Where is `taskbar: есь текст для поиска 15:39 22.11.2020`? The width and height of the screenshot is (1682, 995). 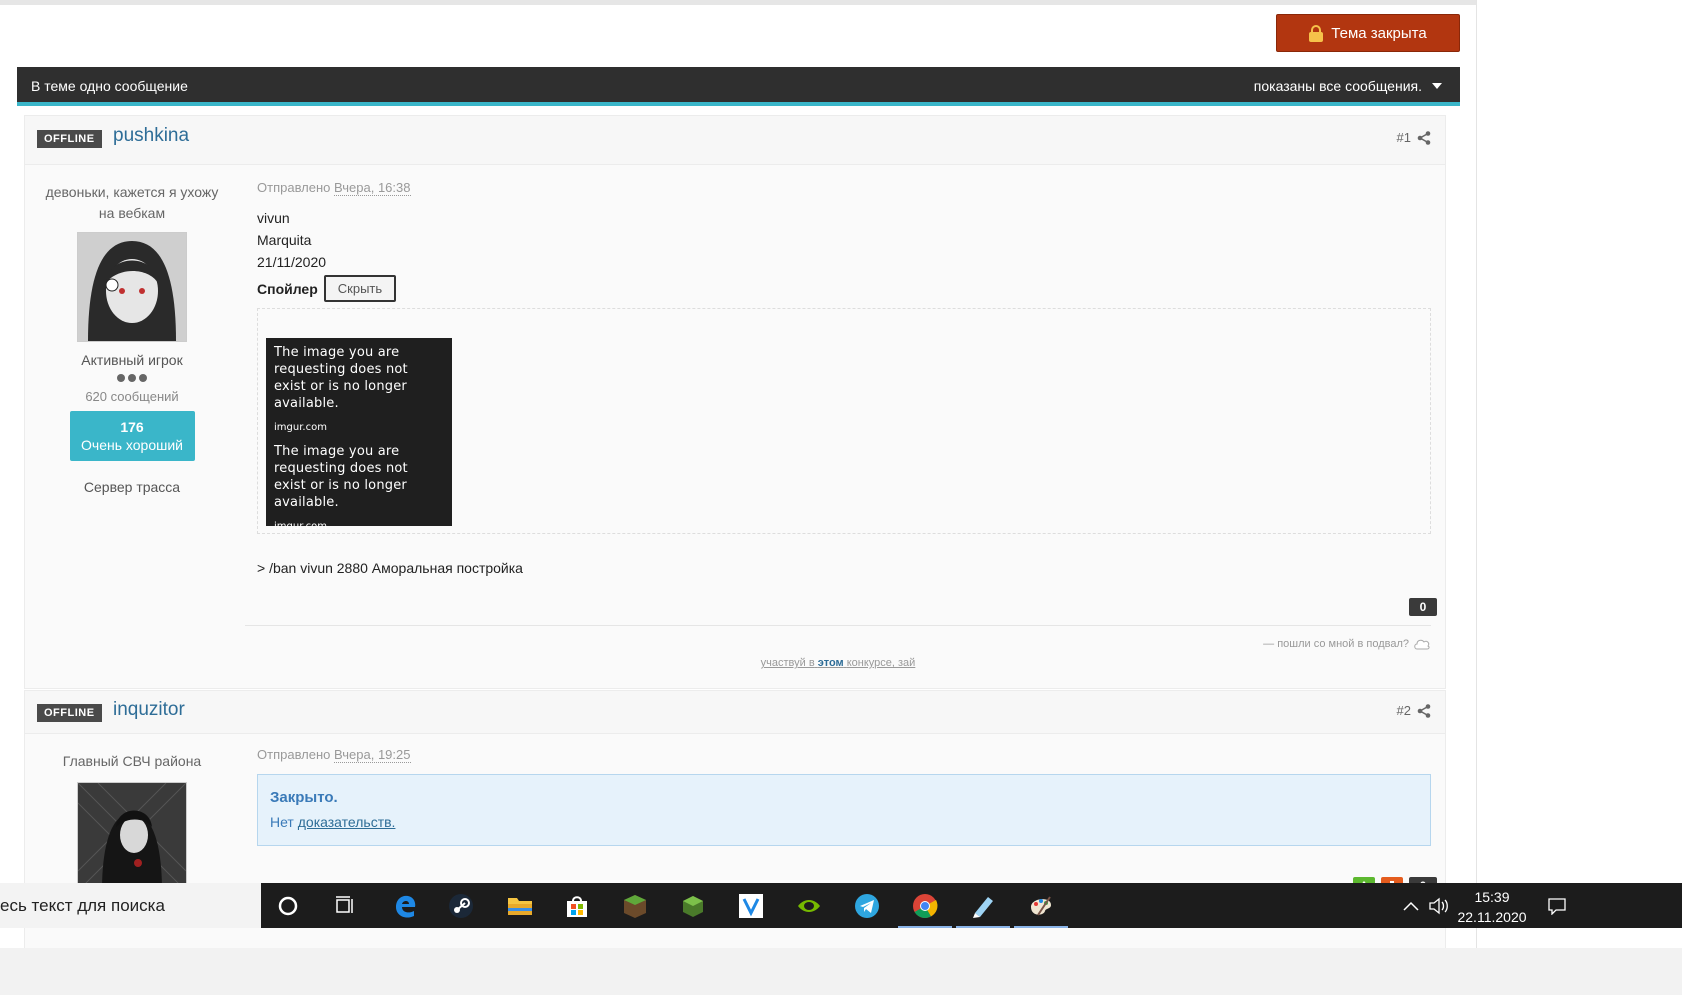 taskbar: есь текст для поиска 15:39 22.11.2020 is located at coordinates (841, 905).